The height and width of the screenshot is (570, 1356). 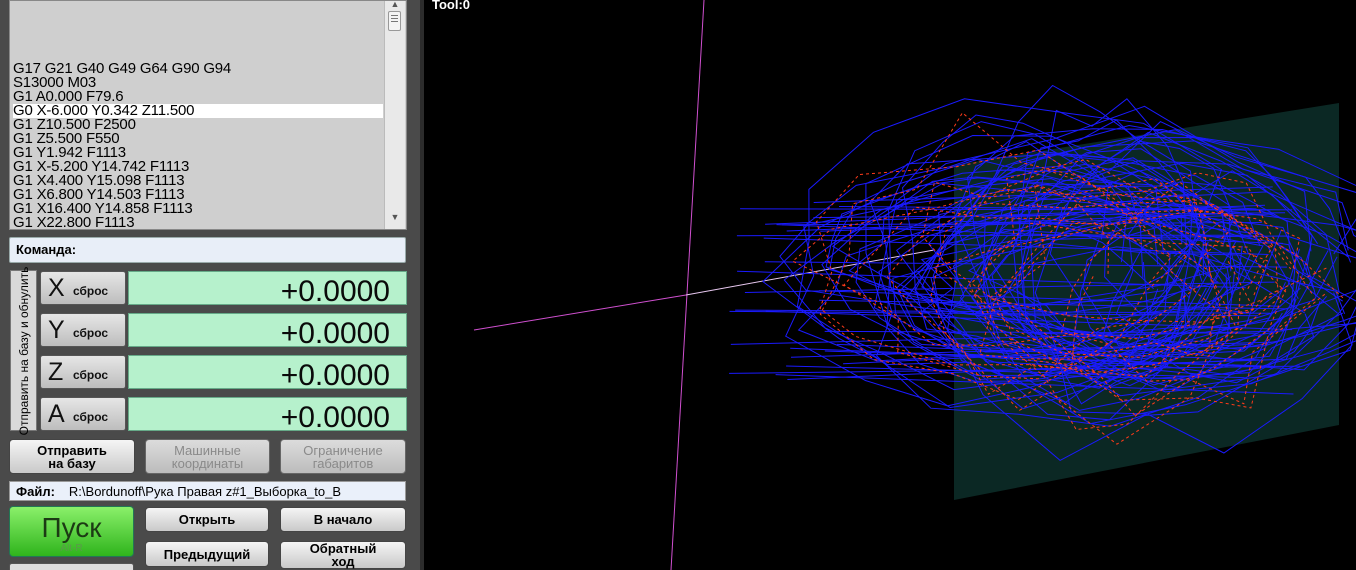 I want to click on x-reset-button: X сброс, so click(x=83, y=288).